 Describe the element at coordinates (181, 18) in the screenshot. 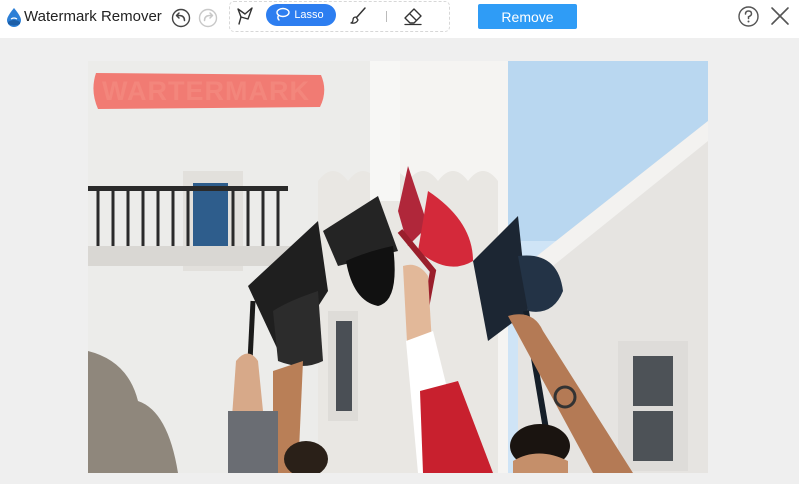

I see `undo-icon` at that location.